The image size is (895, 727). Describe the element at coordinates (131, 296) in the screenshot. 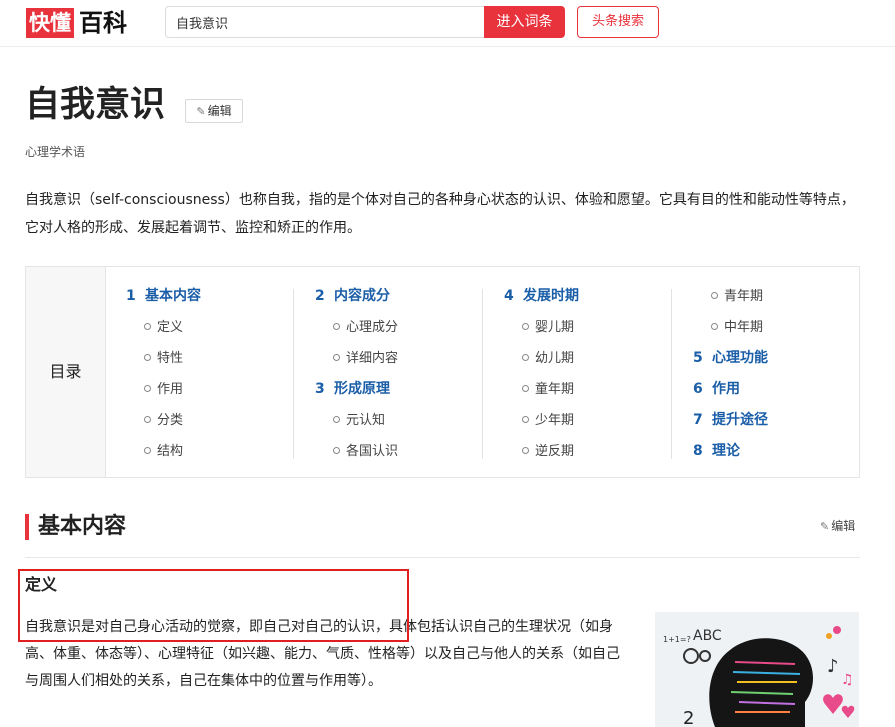

I see `toc-section-number: 1` at that location.